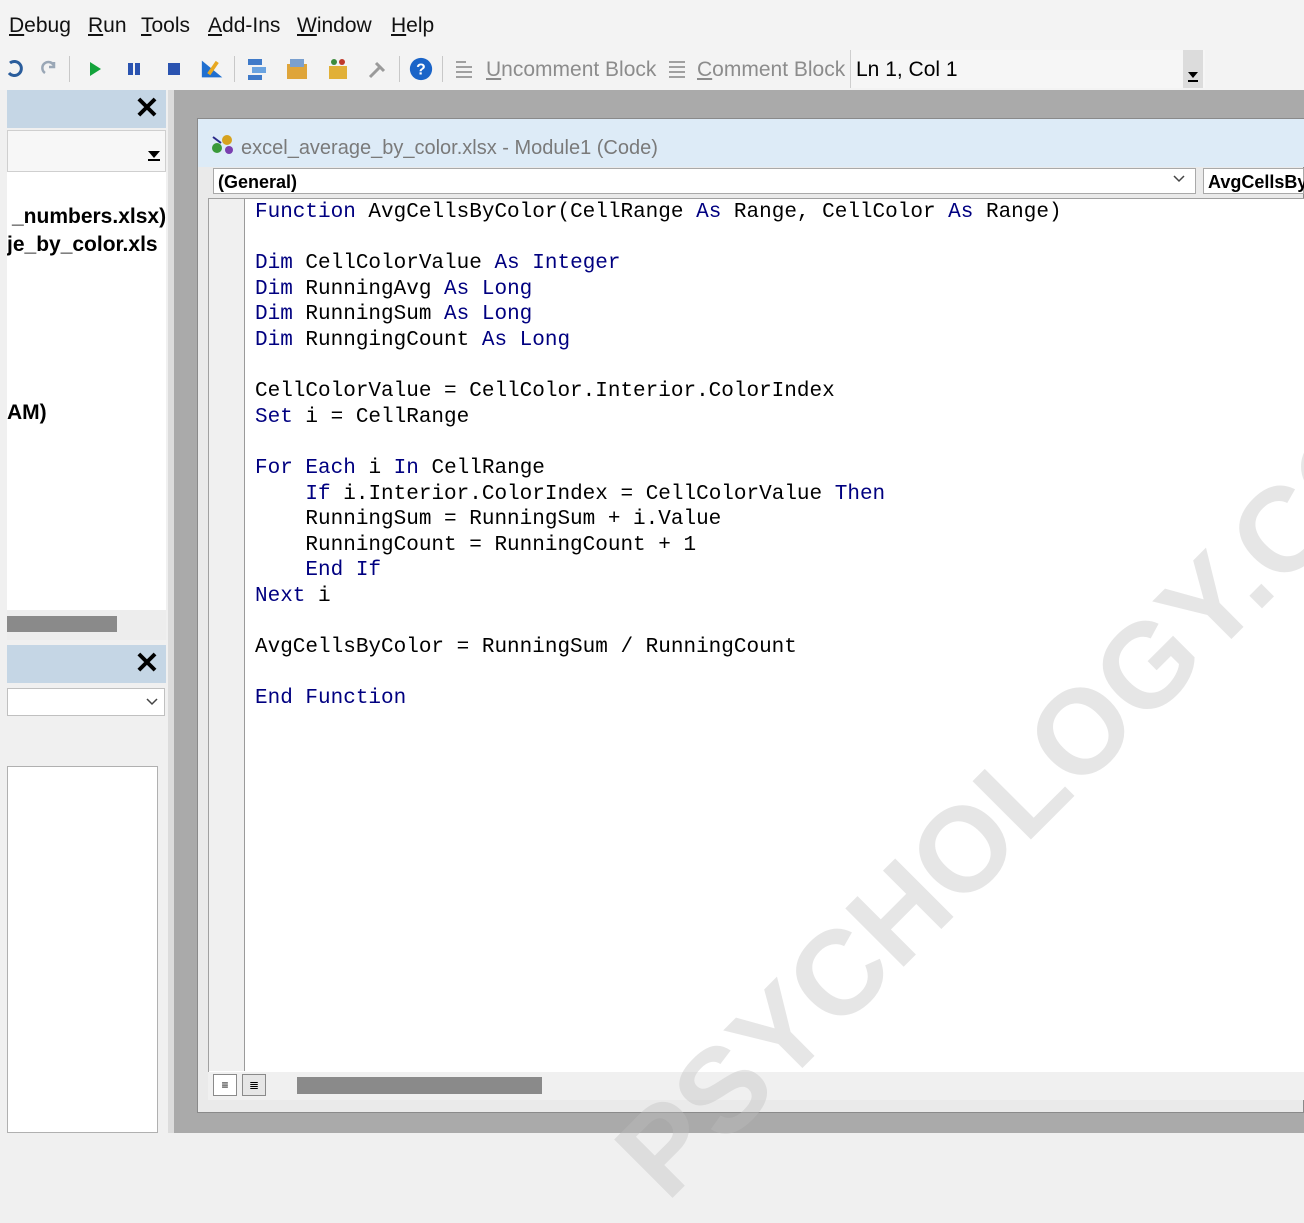 The height and width of the screenshot is (1223, 1304). I want to click on margin-indicator-bar, so click(227, 635).